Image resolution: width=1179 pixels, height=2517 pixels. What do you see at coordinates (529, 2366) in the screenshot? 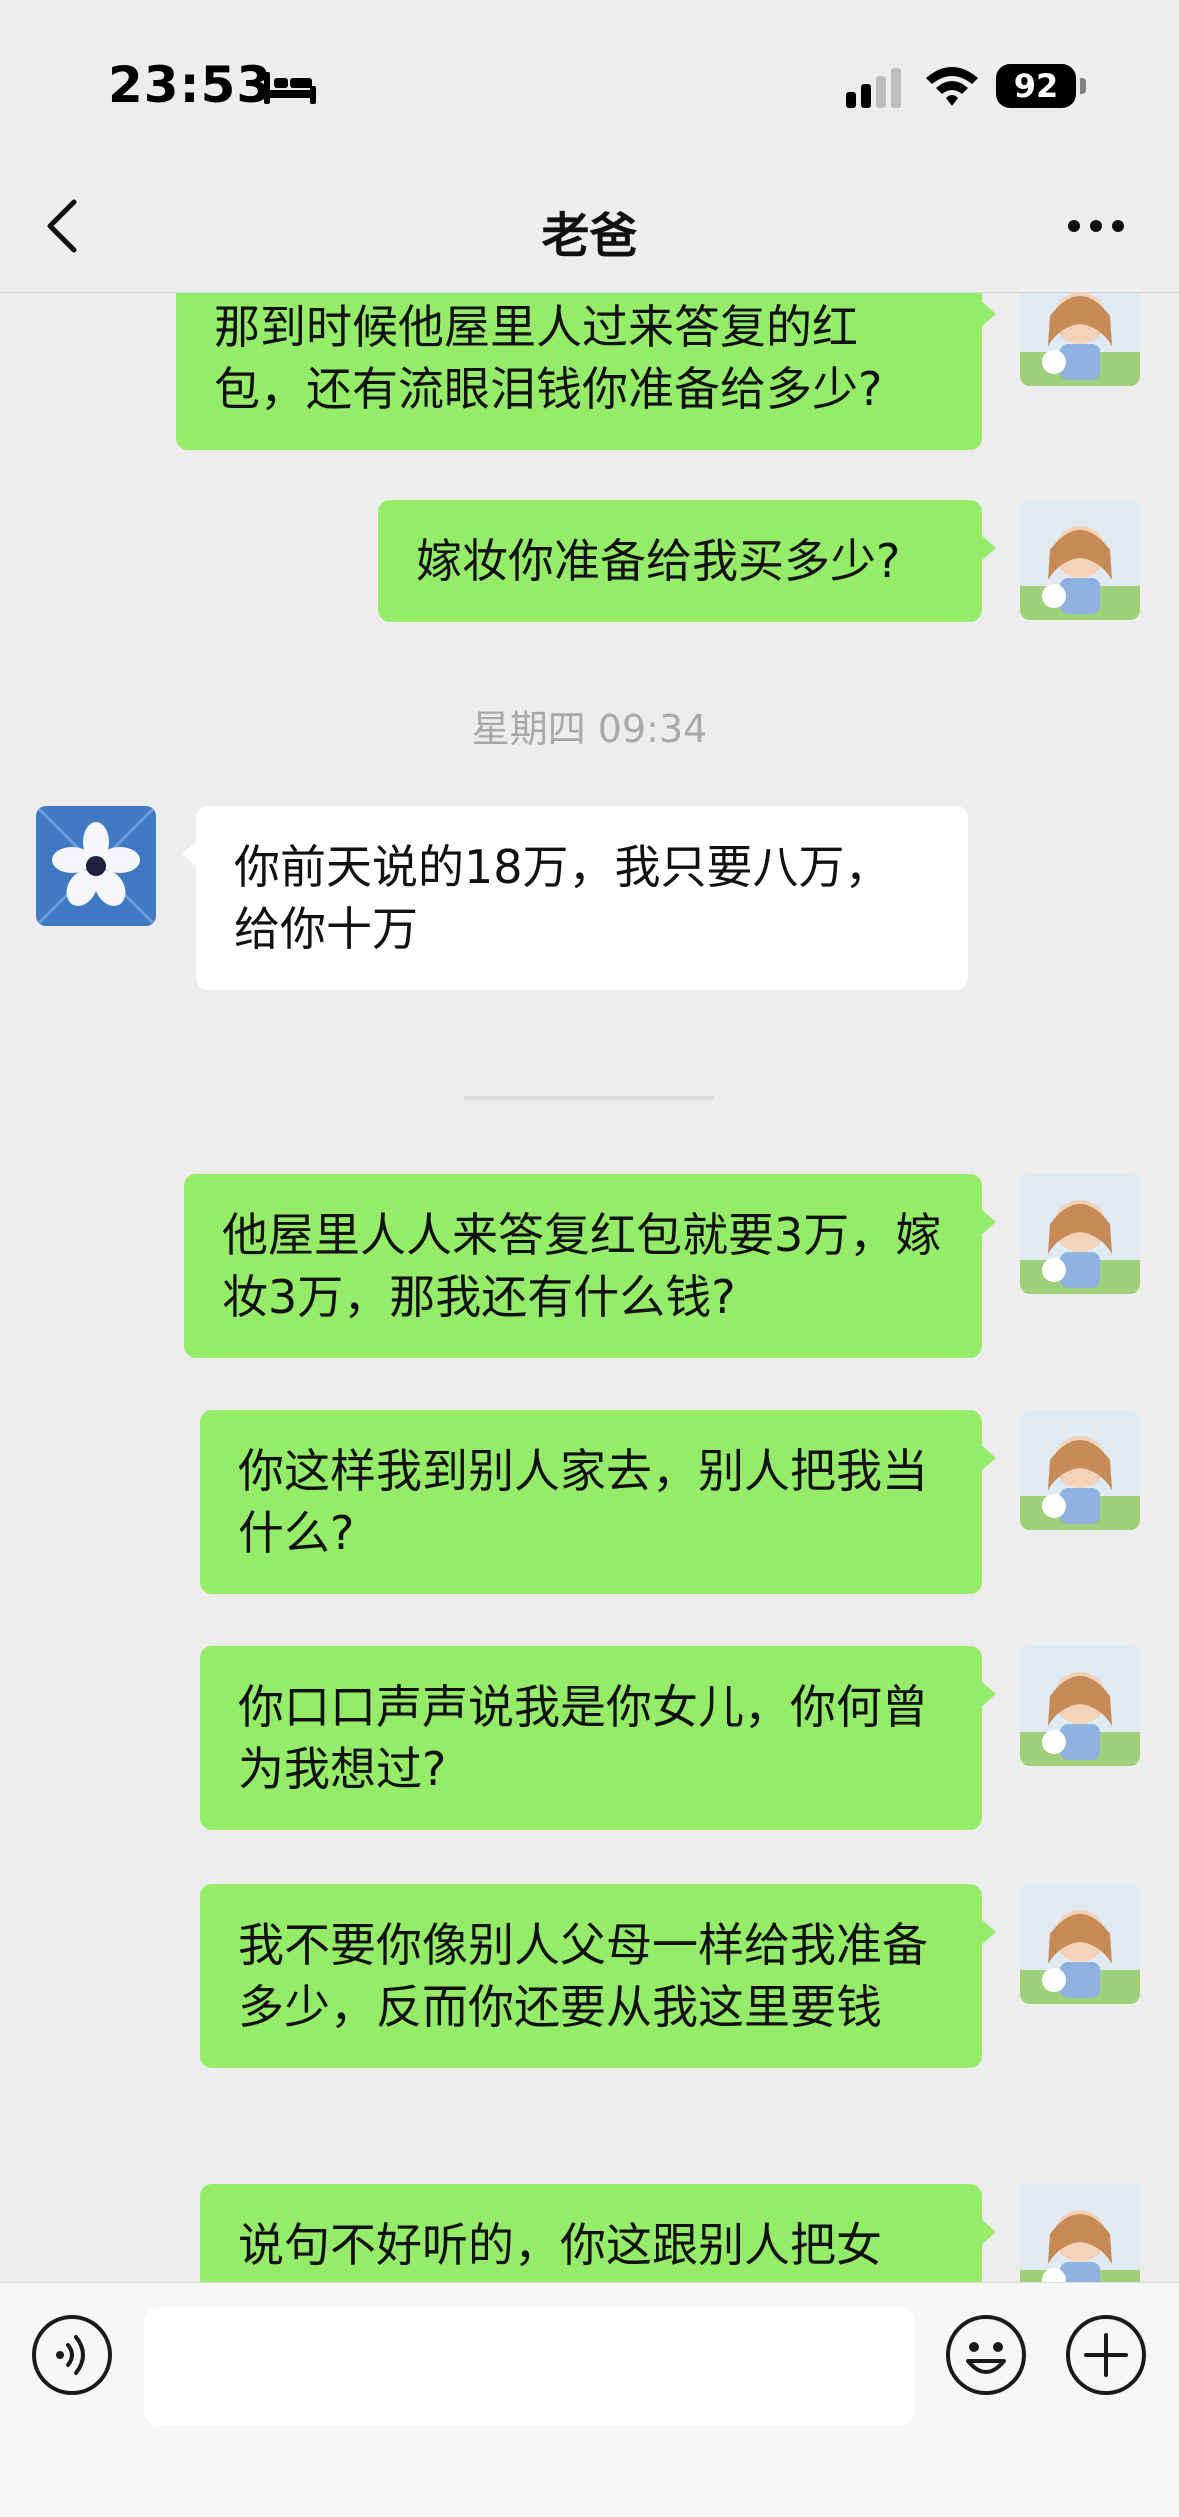
I see `message-input` at bounding box center [529, 2366].